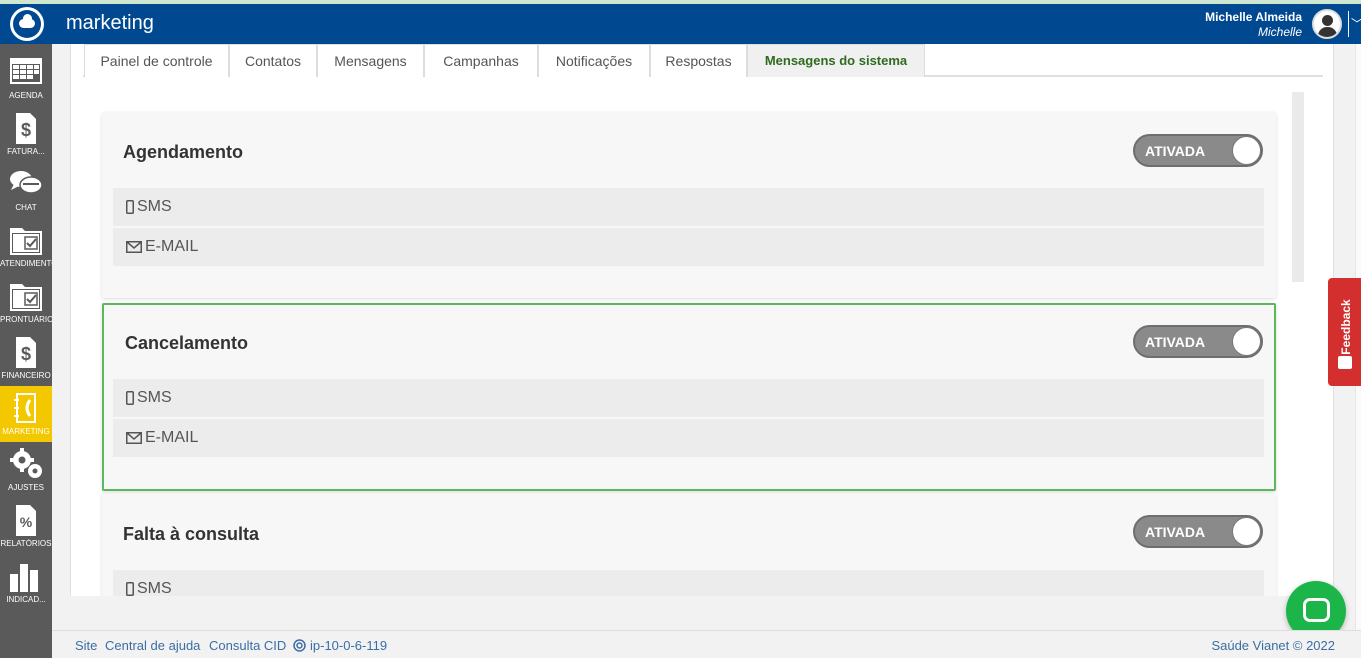 The height and width of the screenshot is (658, 1361). Describe the element at coordinates (27, 24) in the screenshot. I see `cloud-logo-icon` at that location.